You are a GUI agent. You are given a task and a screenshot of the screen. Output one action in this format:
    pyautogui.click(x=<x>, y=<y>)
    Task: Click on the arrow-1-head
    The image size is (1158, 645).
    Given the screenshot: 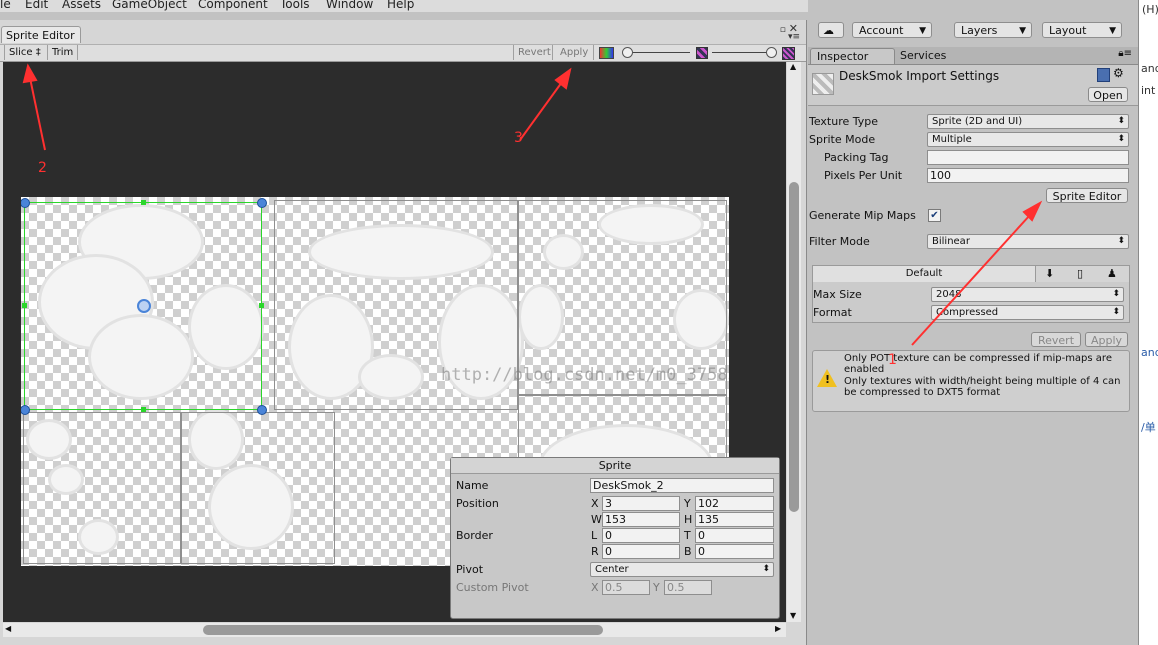 What is the action you would take?
    pyautogui.click(x=1032, y=211)
    